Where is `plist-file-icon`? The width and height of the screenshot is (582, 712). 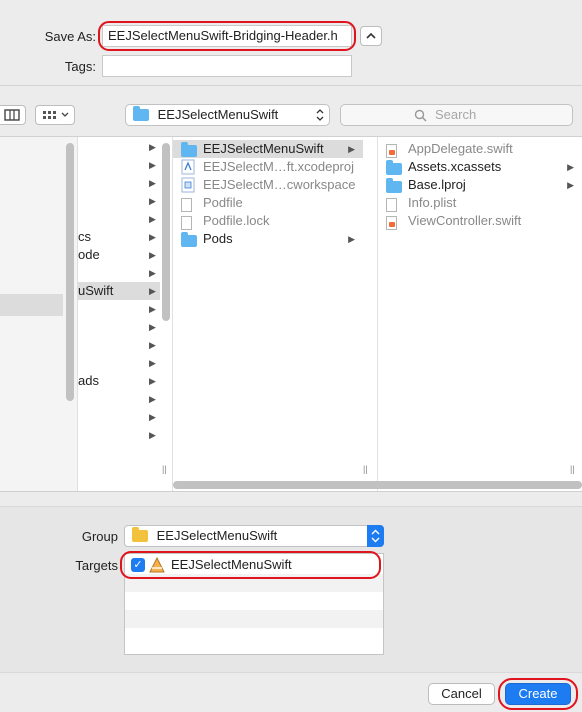 plist-file-icon is located at coordinates (391, 204).